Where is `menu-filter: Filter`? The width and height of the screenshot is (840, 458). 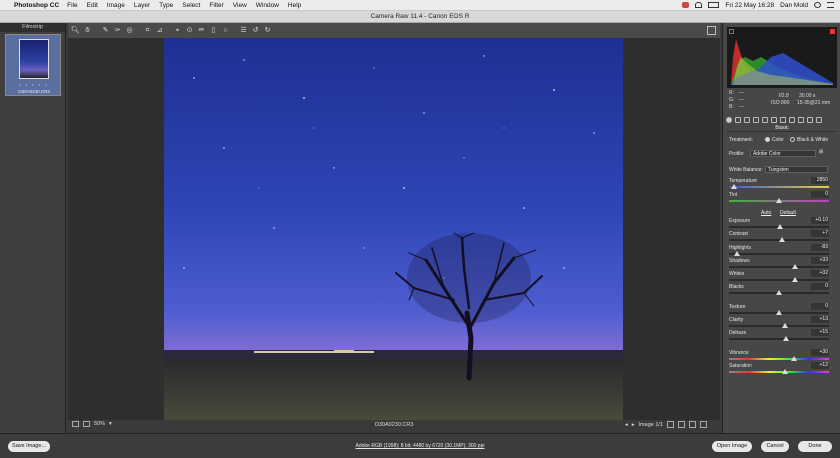 menu-filter: Filter is located at coordinates (216, 5).